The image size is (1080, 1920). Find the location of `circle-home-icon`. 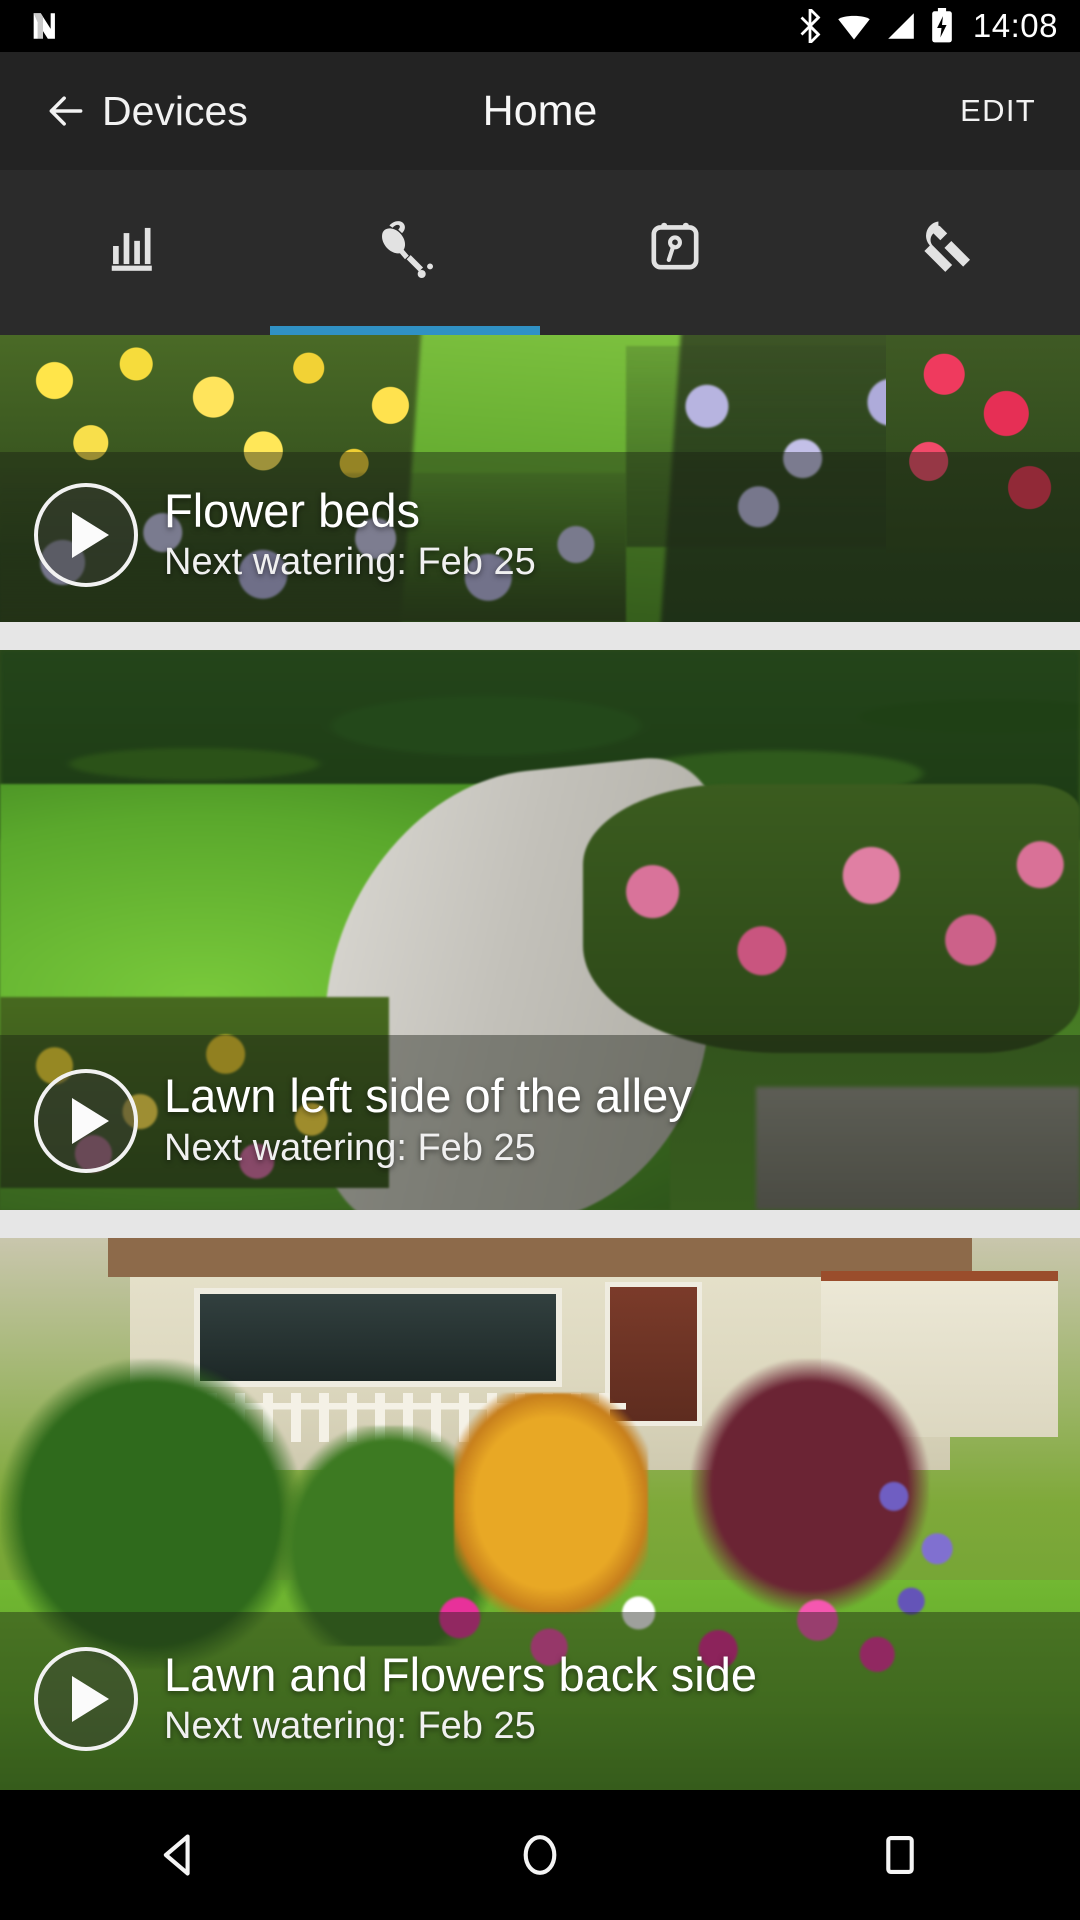

circle-home-icon is located at coordinates (540, 1855).